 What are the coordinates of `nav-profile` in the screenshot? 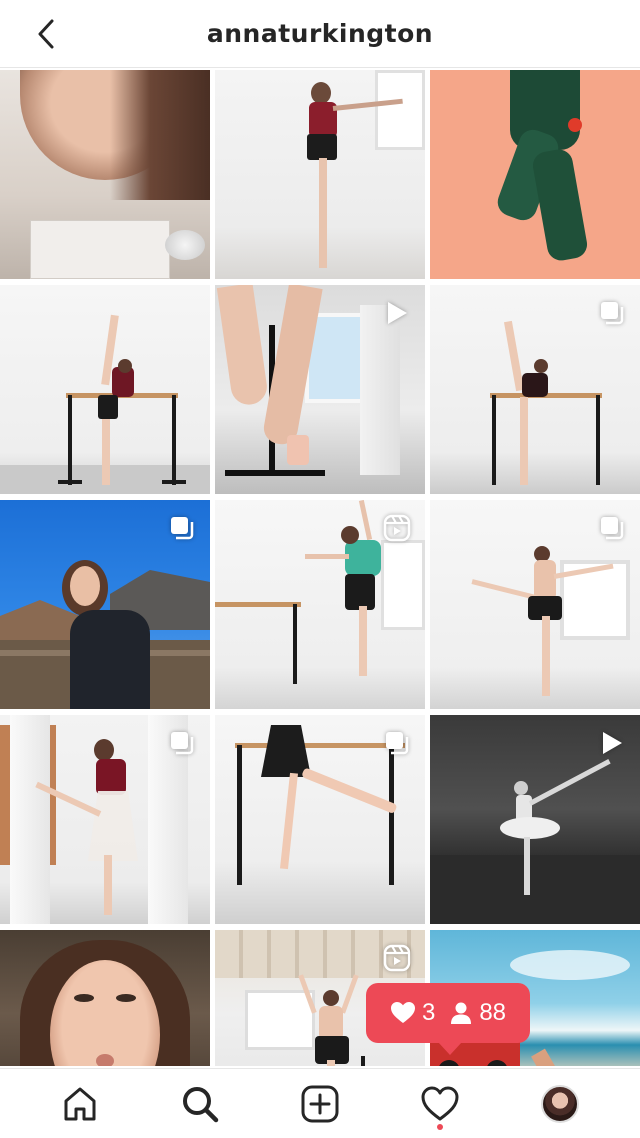 It's located at (560, 1104).